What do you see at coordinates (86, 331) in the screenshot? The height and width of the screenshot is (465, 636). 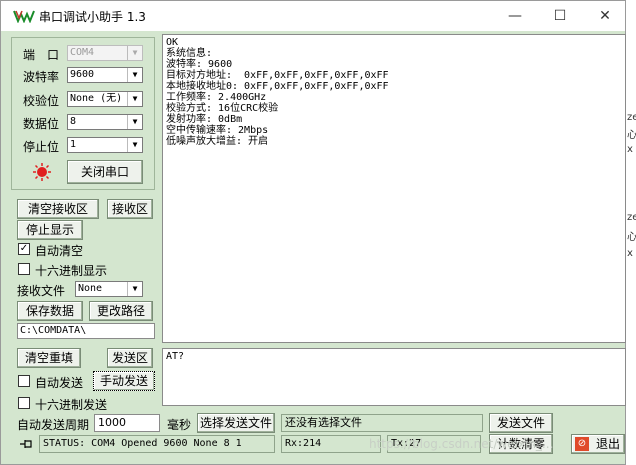 I see `save-path-field: C:\COMDATA\` at bounding box center [86, 331].